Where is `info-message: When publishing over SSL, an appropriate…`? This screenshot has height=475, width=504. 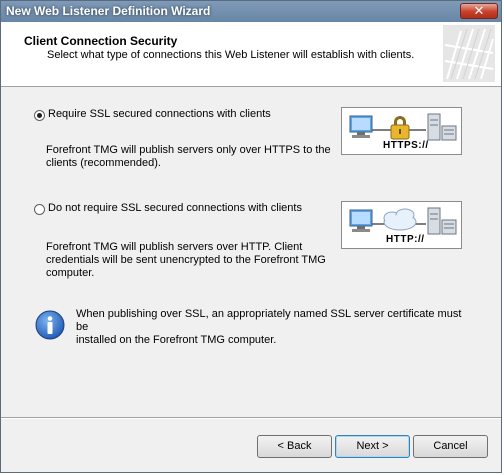 info-message: When publishing over SSL, an appropriate… is located at coordinates (276, 327).